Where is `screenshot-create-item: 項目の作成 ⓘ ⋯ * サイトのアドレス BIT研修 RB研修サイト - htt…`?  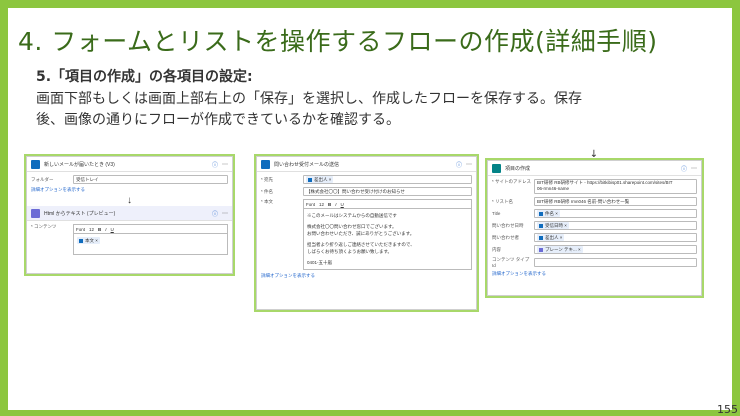 screenshot-create-item: 項目の作成 ⓘ ⋯ * サイトのアドレス BIT研修 RB研修サイト - htt… is located at coordinates (594, 228).